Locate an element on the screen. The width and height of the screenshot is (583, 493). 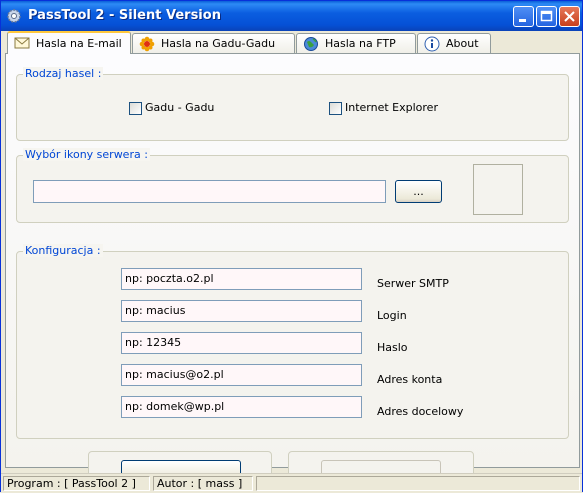
maximize-button is located at coordinates (546, 16).